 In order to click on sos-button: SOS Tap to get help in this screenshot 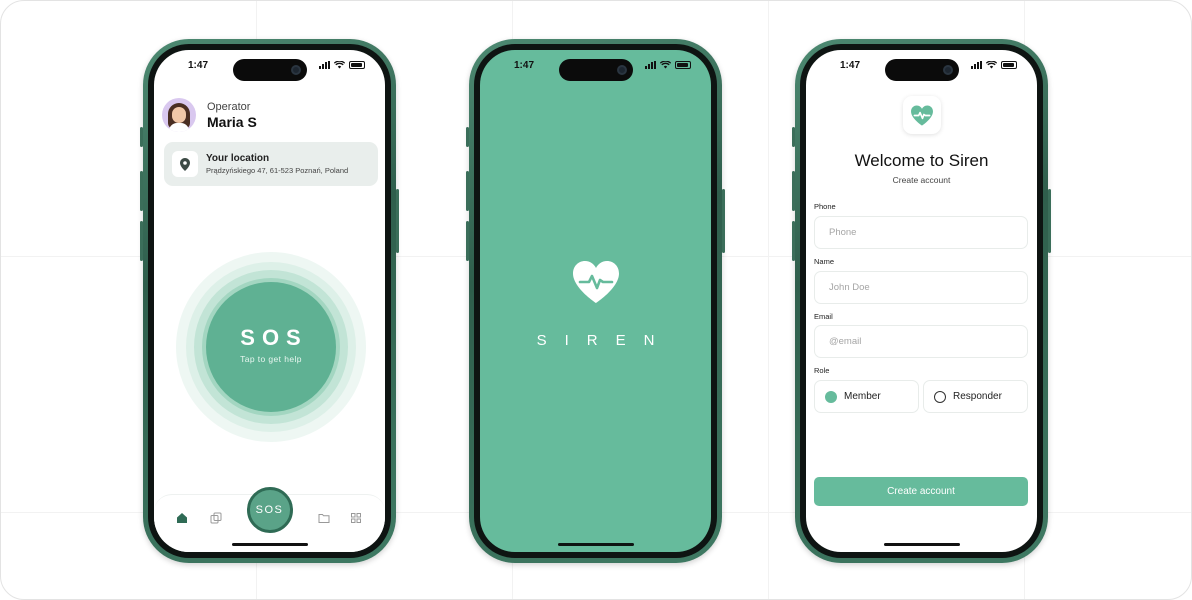, I will do `click(271, 347)`.